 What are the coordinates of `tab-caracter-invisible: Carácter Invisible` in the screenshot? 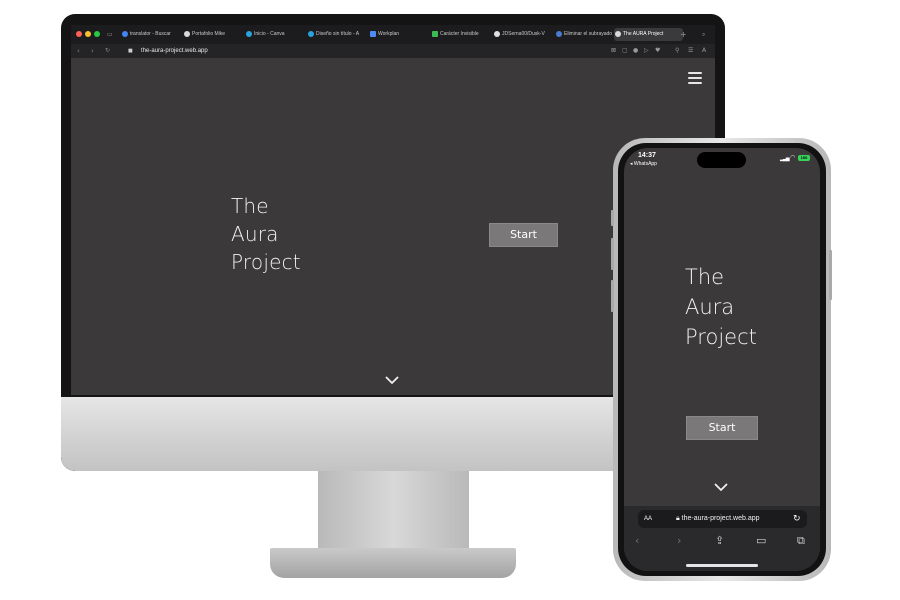 It's located at (462, 34).